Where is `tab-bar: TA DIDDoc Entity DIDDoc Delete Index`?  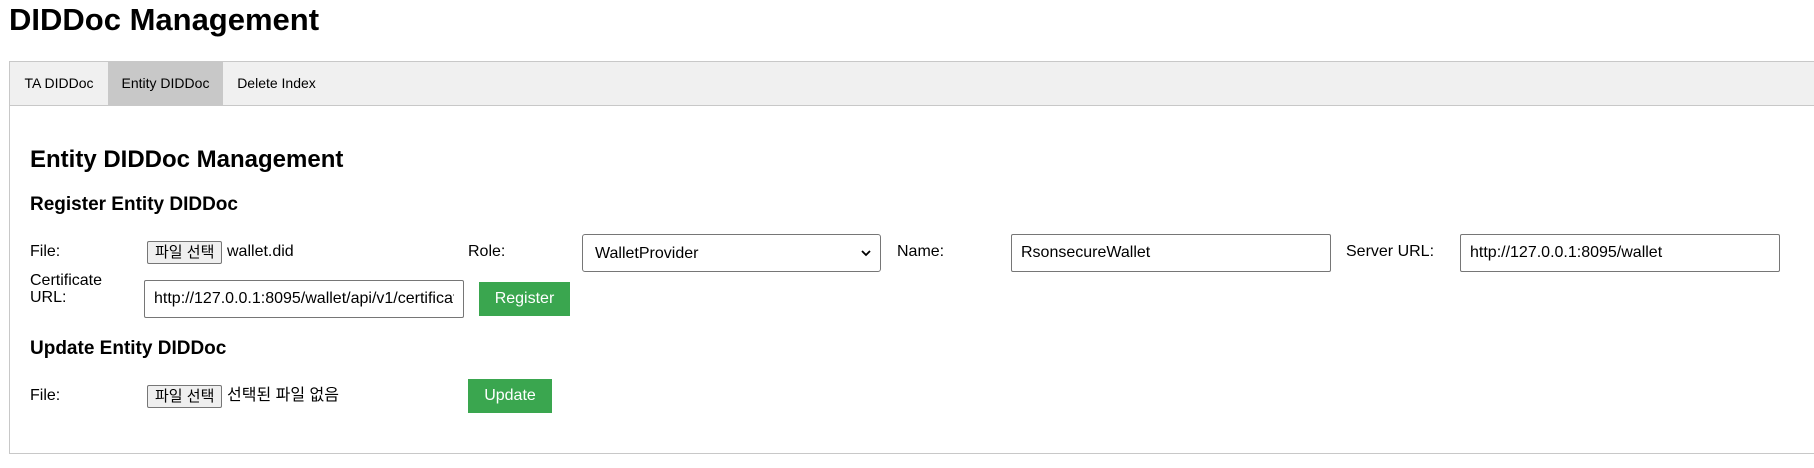
tab-bar: TA DIDDoc Entity DIDDoc Delete Index is located at coordinates (912, 84).